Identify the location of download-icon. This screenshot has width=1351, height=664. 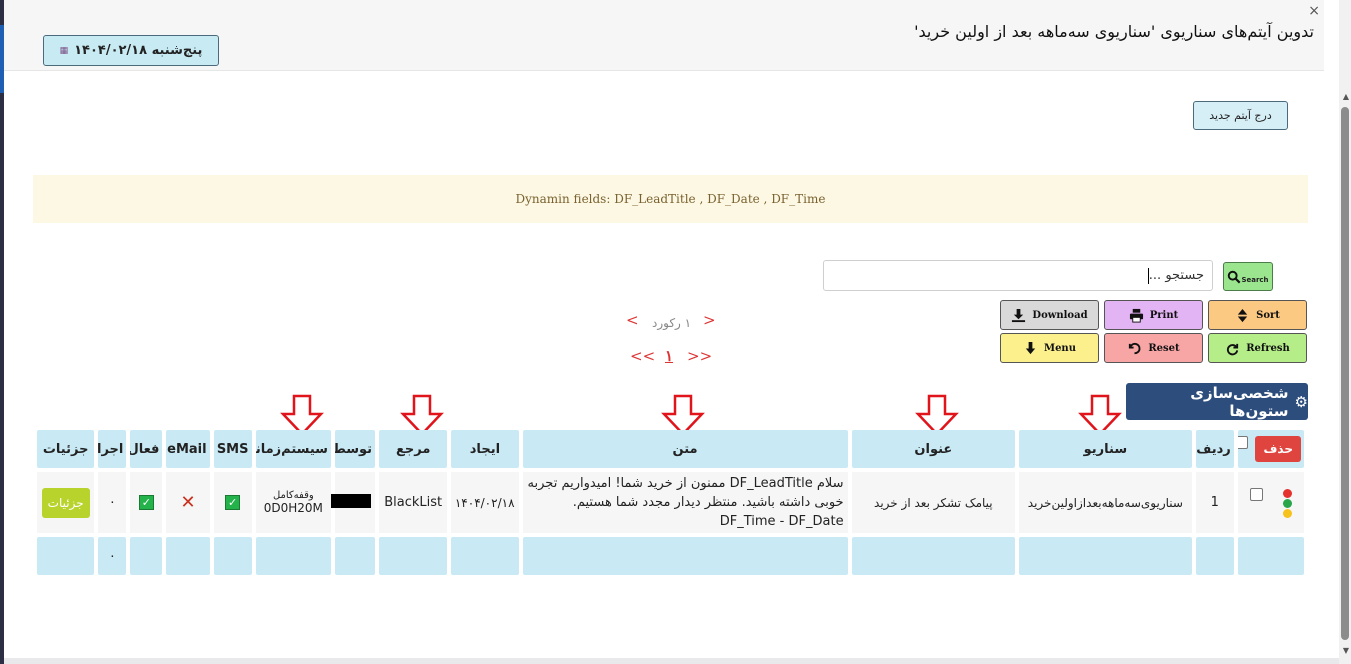
(1019, 315).